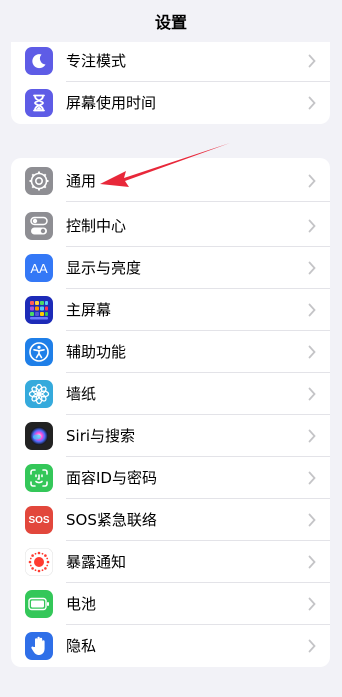  I want to click on app-grid-icon, so click(39, 310).